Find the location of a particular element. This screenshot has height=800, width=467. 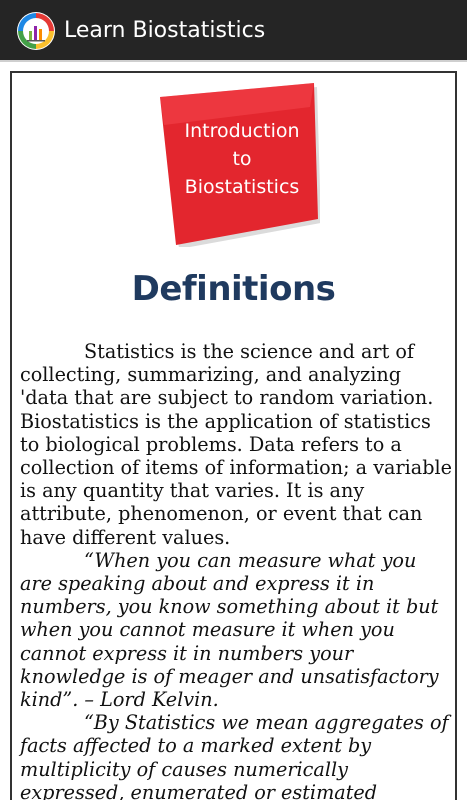

intro-banner-image: Introduction to Biostatistics is located at coordinates (240, 165).